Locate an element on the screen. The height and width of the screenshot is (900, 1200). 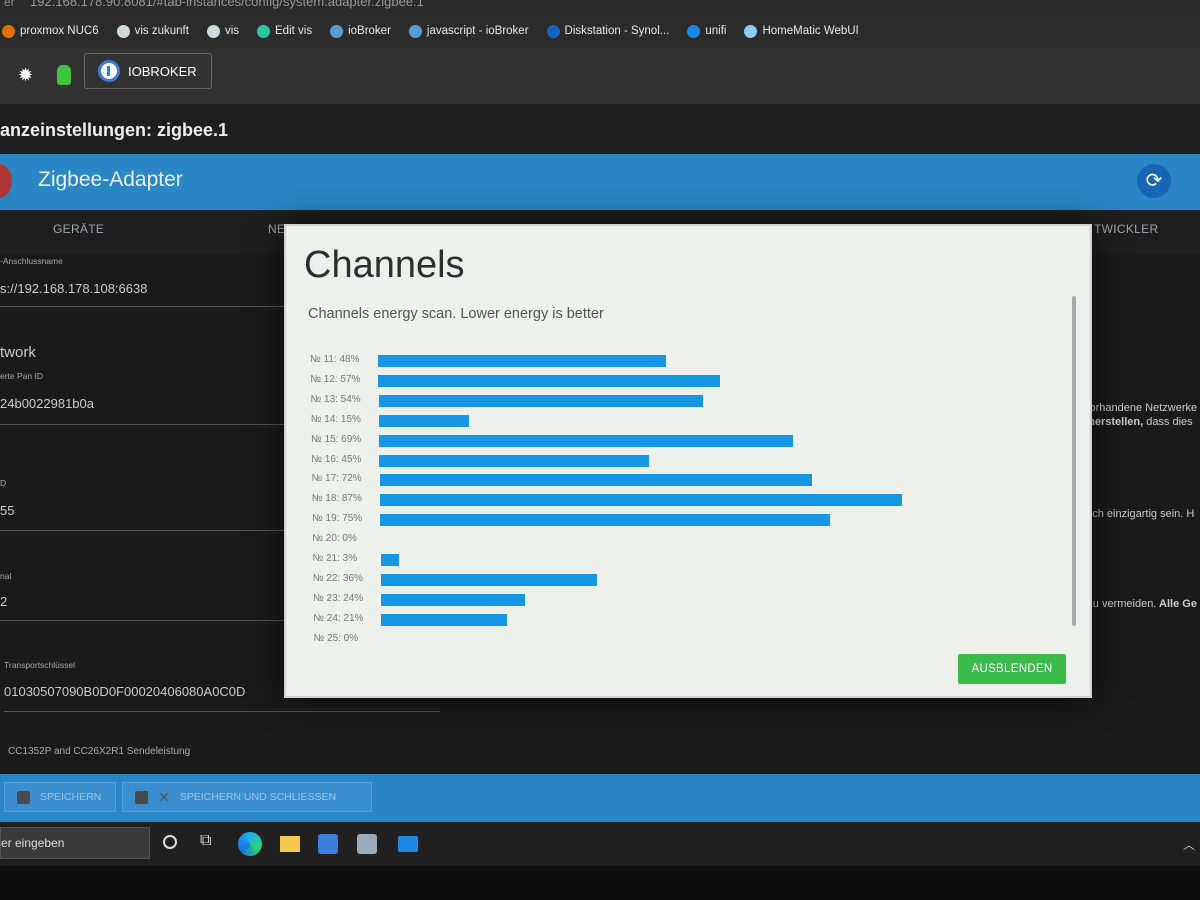
channel-label: № 11: 48% is located at coordinates (335, 359).